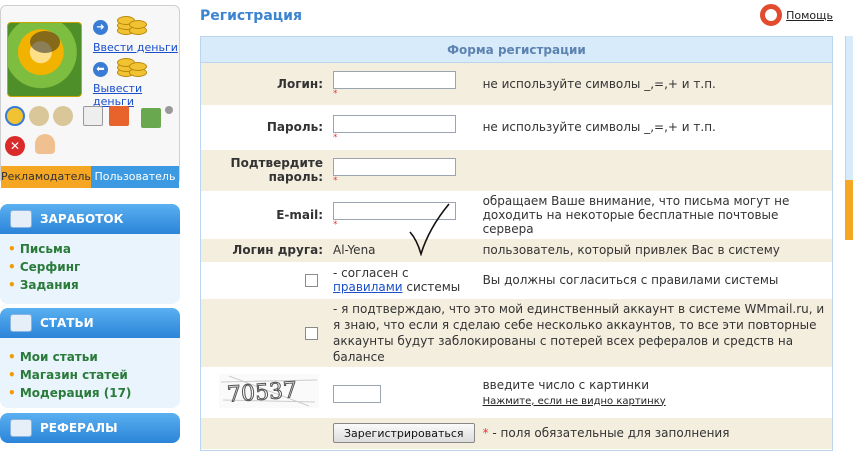  I want to click on captcha-refresh-link: Нажмите, если не видно картинку, so click(655, 401).